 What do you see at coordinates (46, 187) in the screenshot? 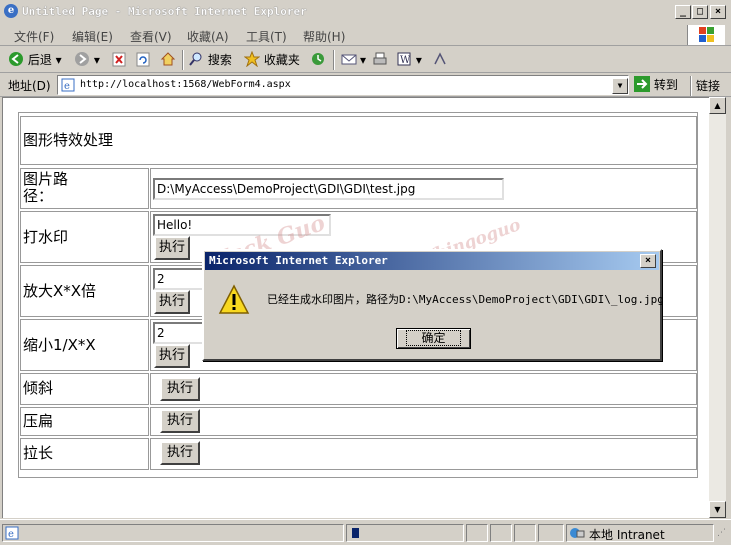
I see `image-path-label: 图片路径：` at bounding box center [46, 187].